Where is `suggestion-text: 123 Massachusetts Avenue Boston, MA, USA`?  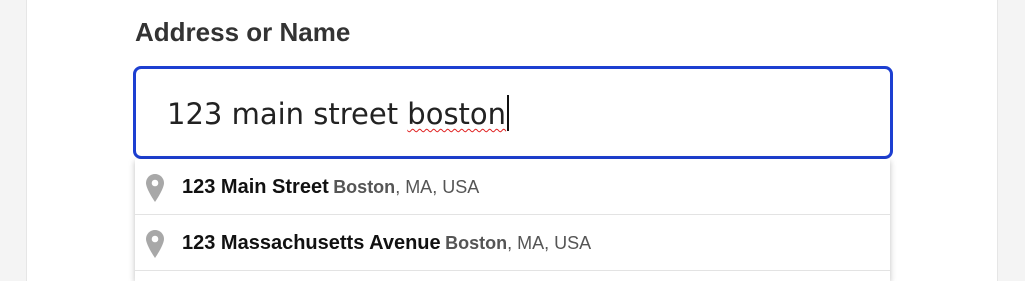 suggestion-text: 123 Massachusetts Avenue Boston, MA, USA is located at coordinates (386, 244).